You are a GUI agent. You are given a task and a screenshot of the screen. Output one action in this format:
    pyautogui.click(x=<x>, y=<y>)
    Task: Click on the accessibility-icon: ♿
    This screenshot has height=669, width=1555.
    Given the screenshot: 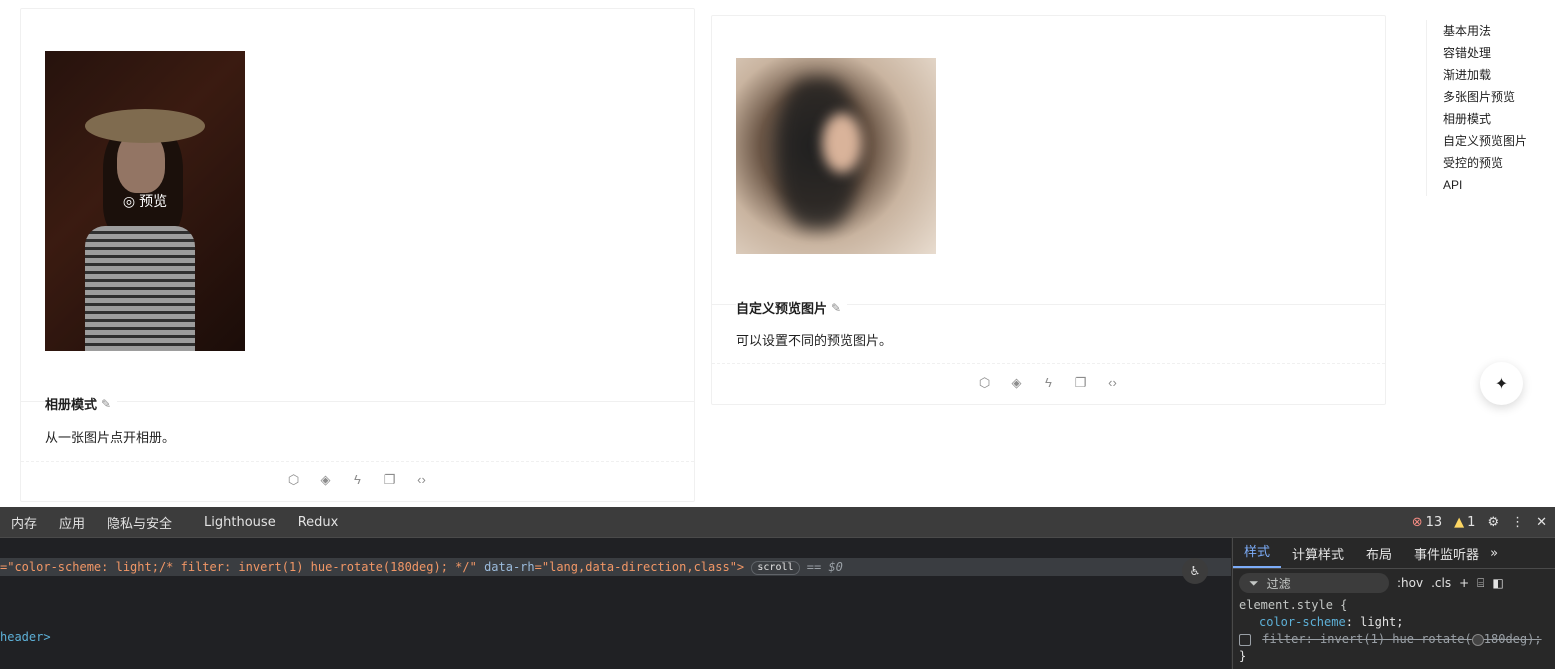 What is the action you would take?
    pyautogui.click(x=1195, y=571)
    